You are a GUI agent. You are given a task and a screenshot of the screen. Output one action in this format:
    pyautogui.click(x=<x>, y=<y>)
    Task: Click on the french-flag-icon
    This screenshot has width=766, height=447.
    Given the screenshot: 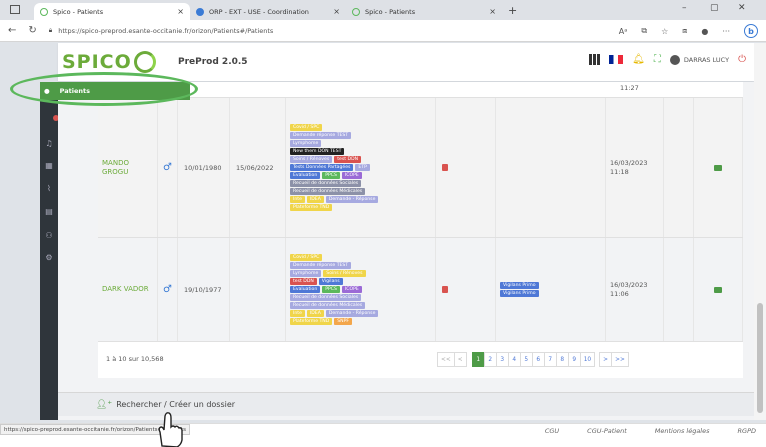 What is the action you would take?
    pyautogui.click(x=616, y=59)
    